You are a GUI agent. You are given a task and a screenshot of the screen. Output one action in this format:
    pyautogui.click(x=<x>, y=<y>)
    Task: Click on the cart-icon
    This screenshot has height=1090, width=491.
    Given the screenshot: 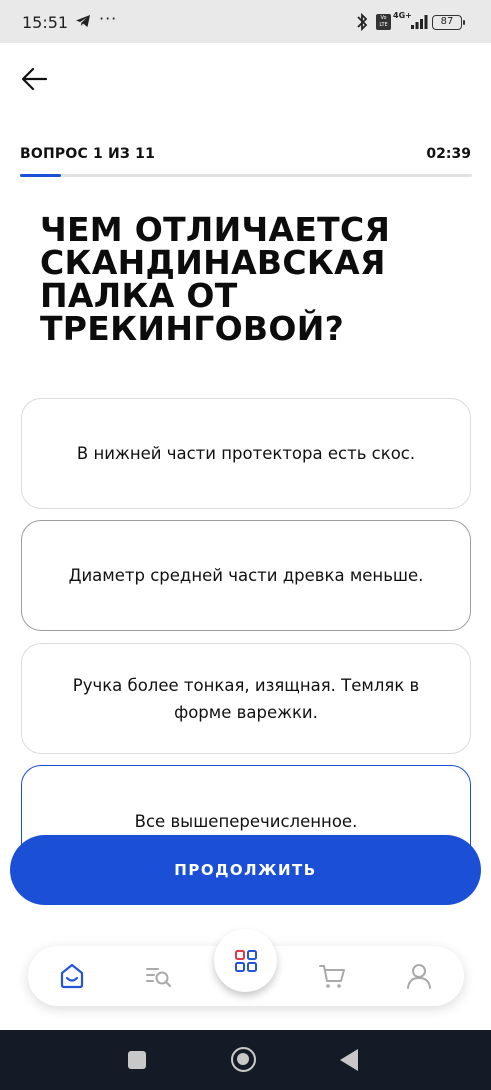 What is the action you would take?
    pyautogui.click(x=332, y=976)
    